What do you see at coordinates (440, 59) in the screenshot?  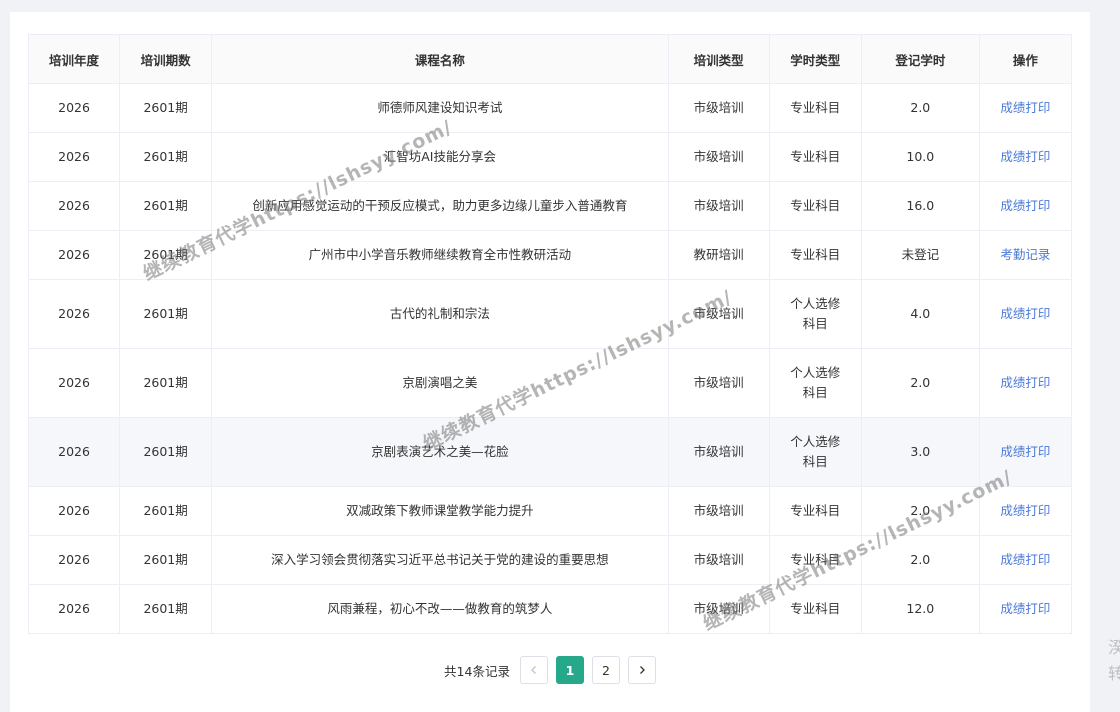 I see `header-course-name: 课程名称` at bounding box center [440, 59].